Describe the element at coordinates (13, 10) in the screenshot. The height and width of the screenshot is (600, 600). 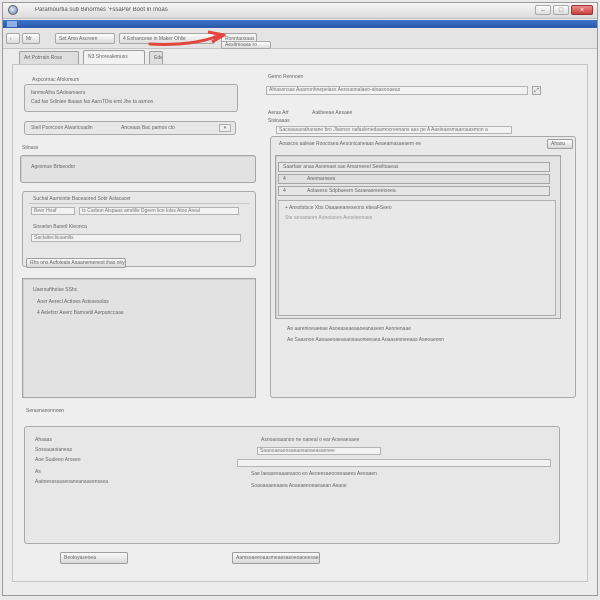
I see `app-icon` at that location.